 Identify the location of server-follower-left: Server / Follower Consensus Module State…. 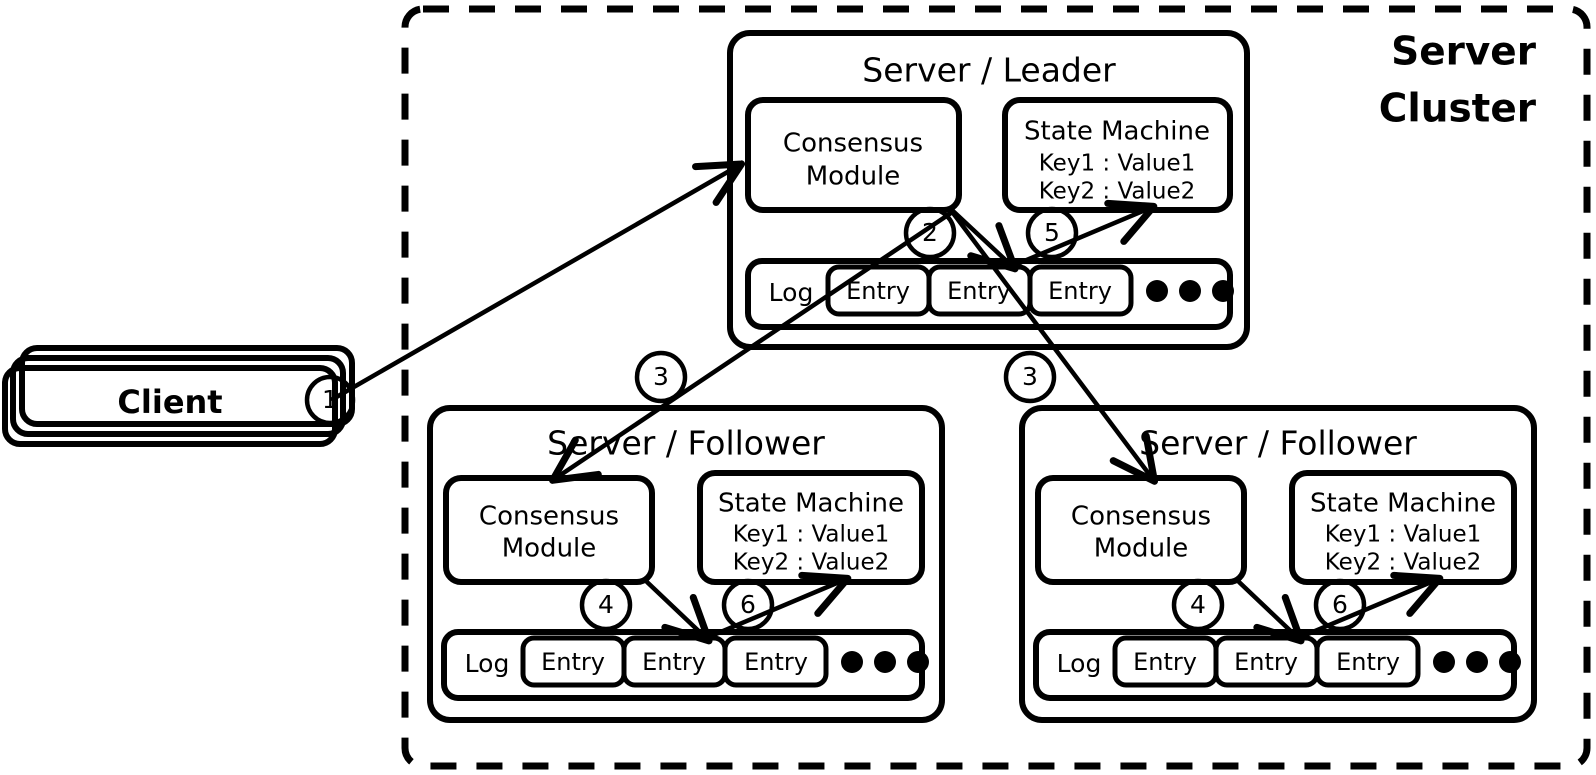
(686, 564).